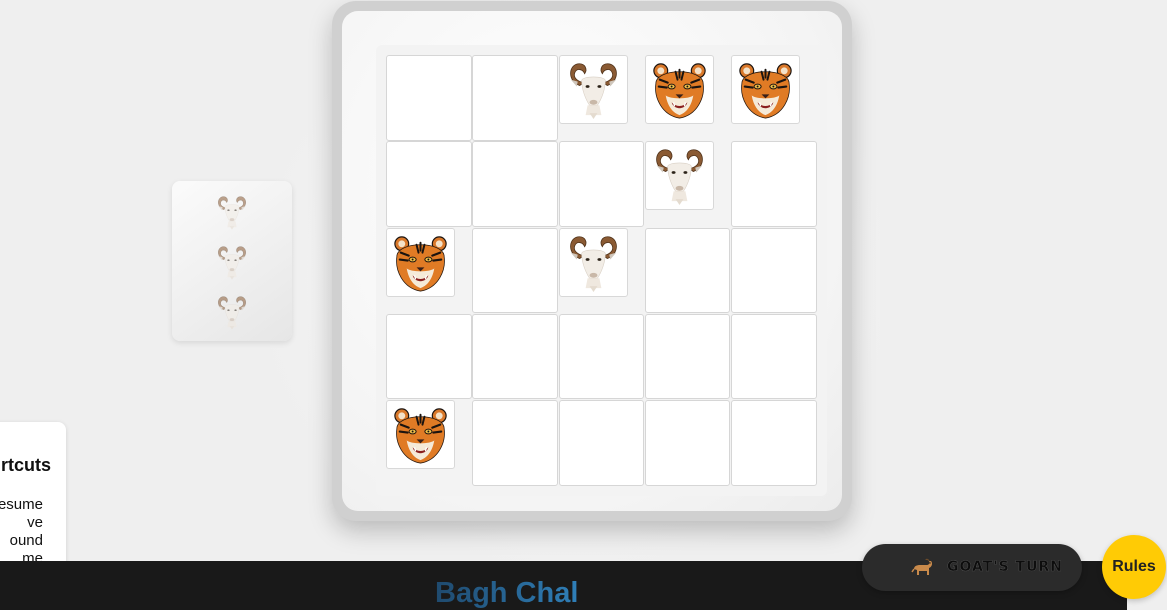  What do you see at coordinates (687, 443) in the screenshot?
I see `board-cell-r4-c3` at bounding box center [687, 443].